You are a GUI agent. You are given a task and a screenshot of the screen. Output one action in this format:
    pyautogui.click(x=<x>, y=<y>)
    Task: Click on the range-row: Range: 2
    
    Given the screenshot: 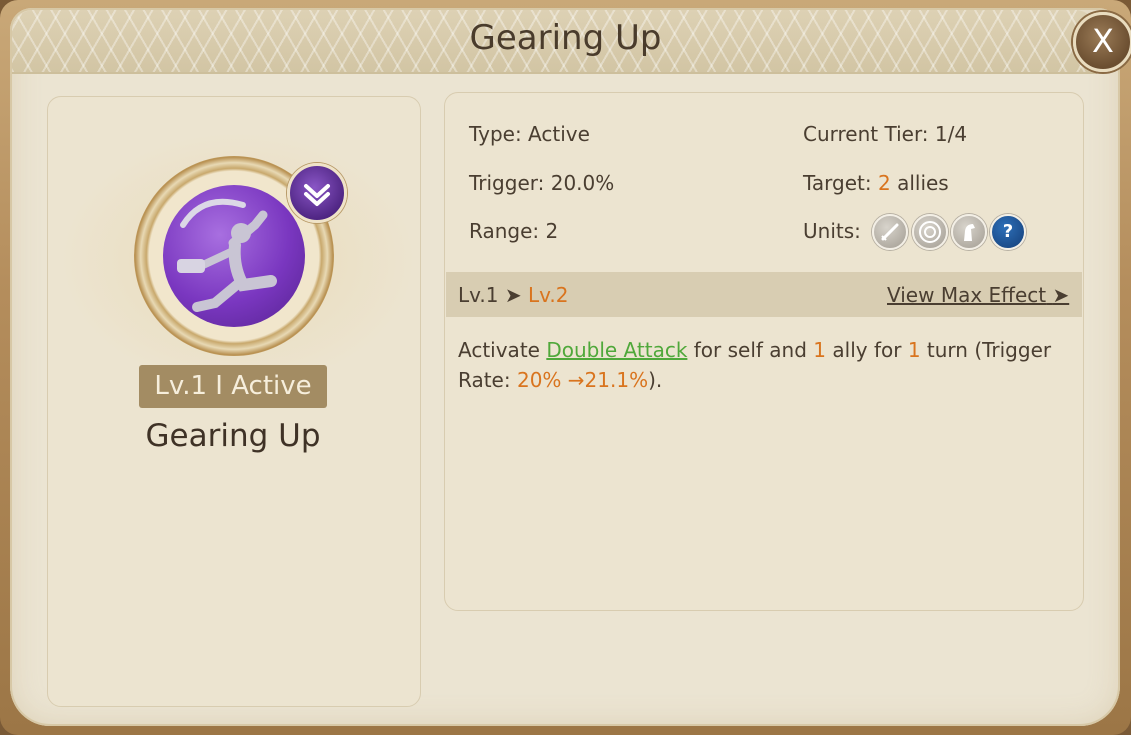 What is the action you would take?
    pyautogui.click(x=513, y=231)
    